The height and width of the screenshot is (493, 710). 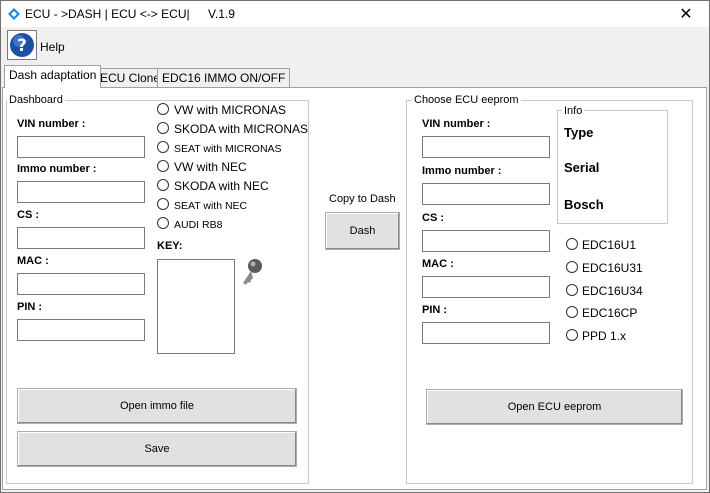 What do you see at coordinates (355, 14) in the screenshot?
I see `title-bar: ECU - >DASH | ECU <-> ECU| V.1.9 ✕` at bounding box center [355, 14].